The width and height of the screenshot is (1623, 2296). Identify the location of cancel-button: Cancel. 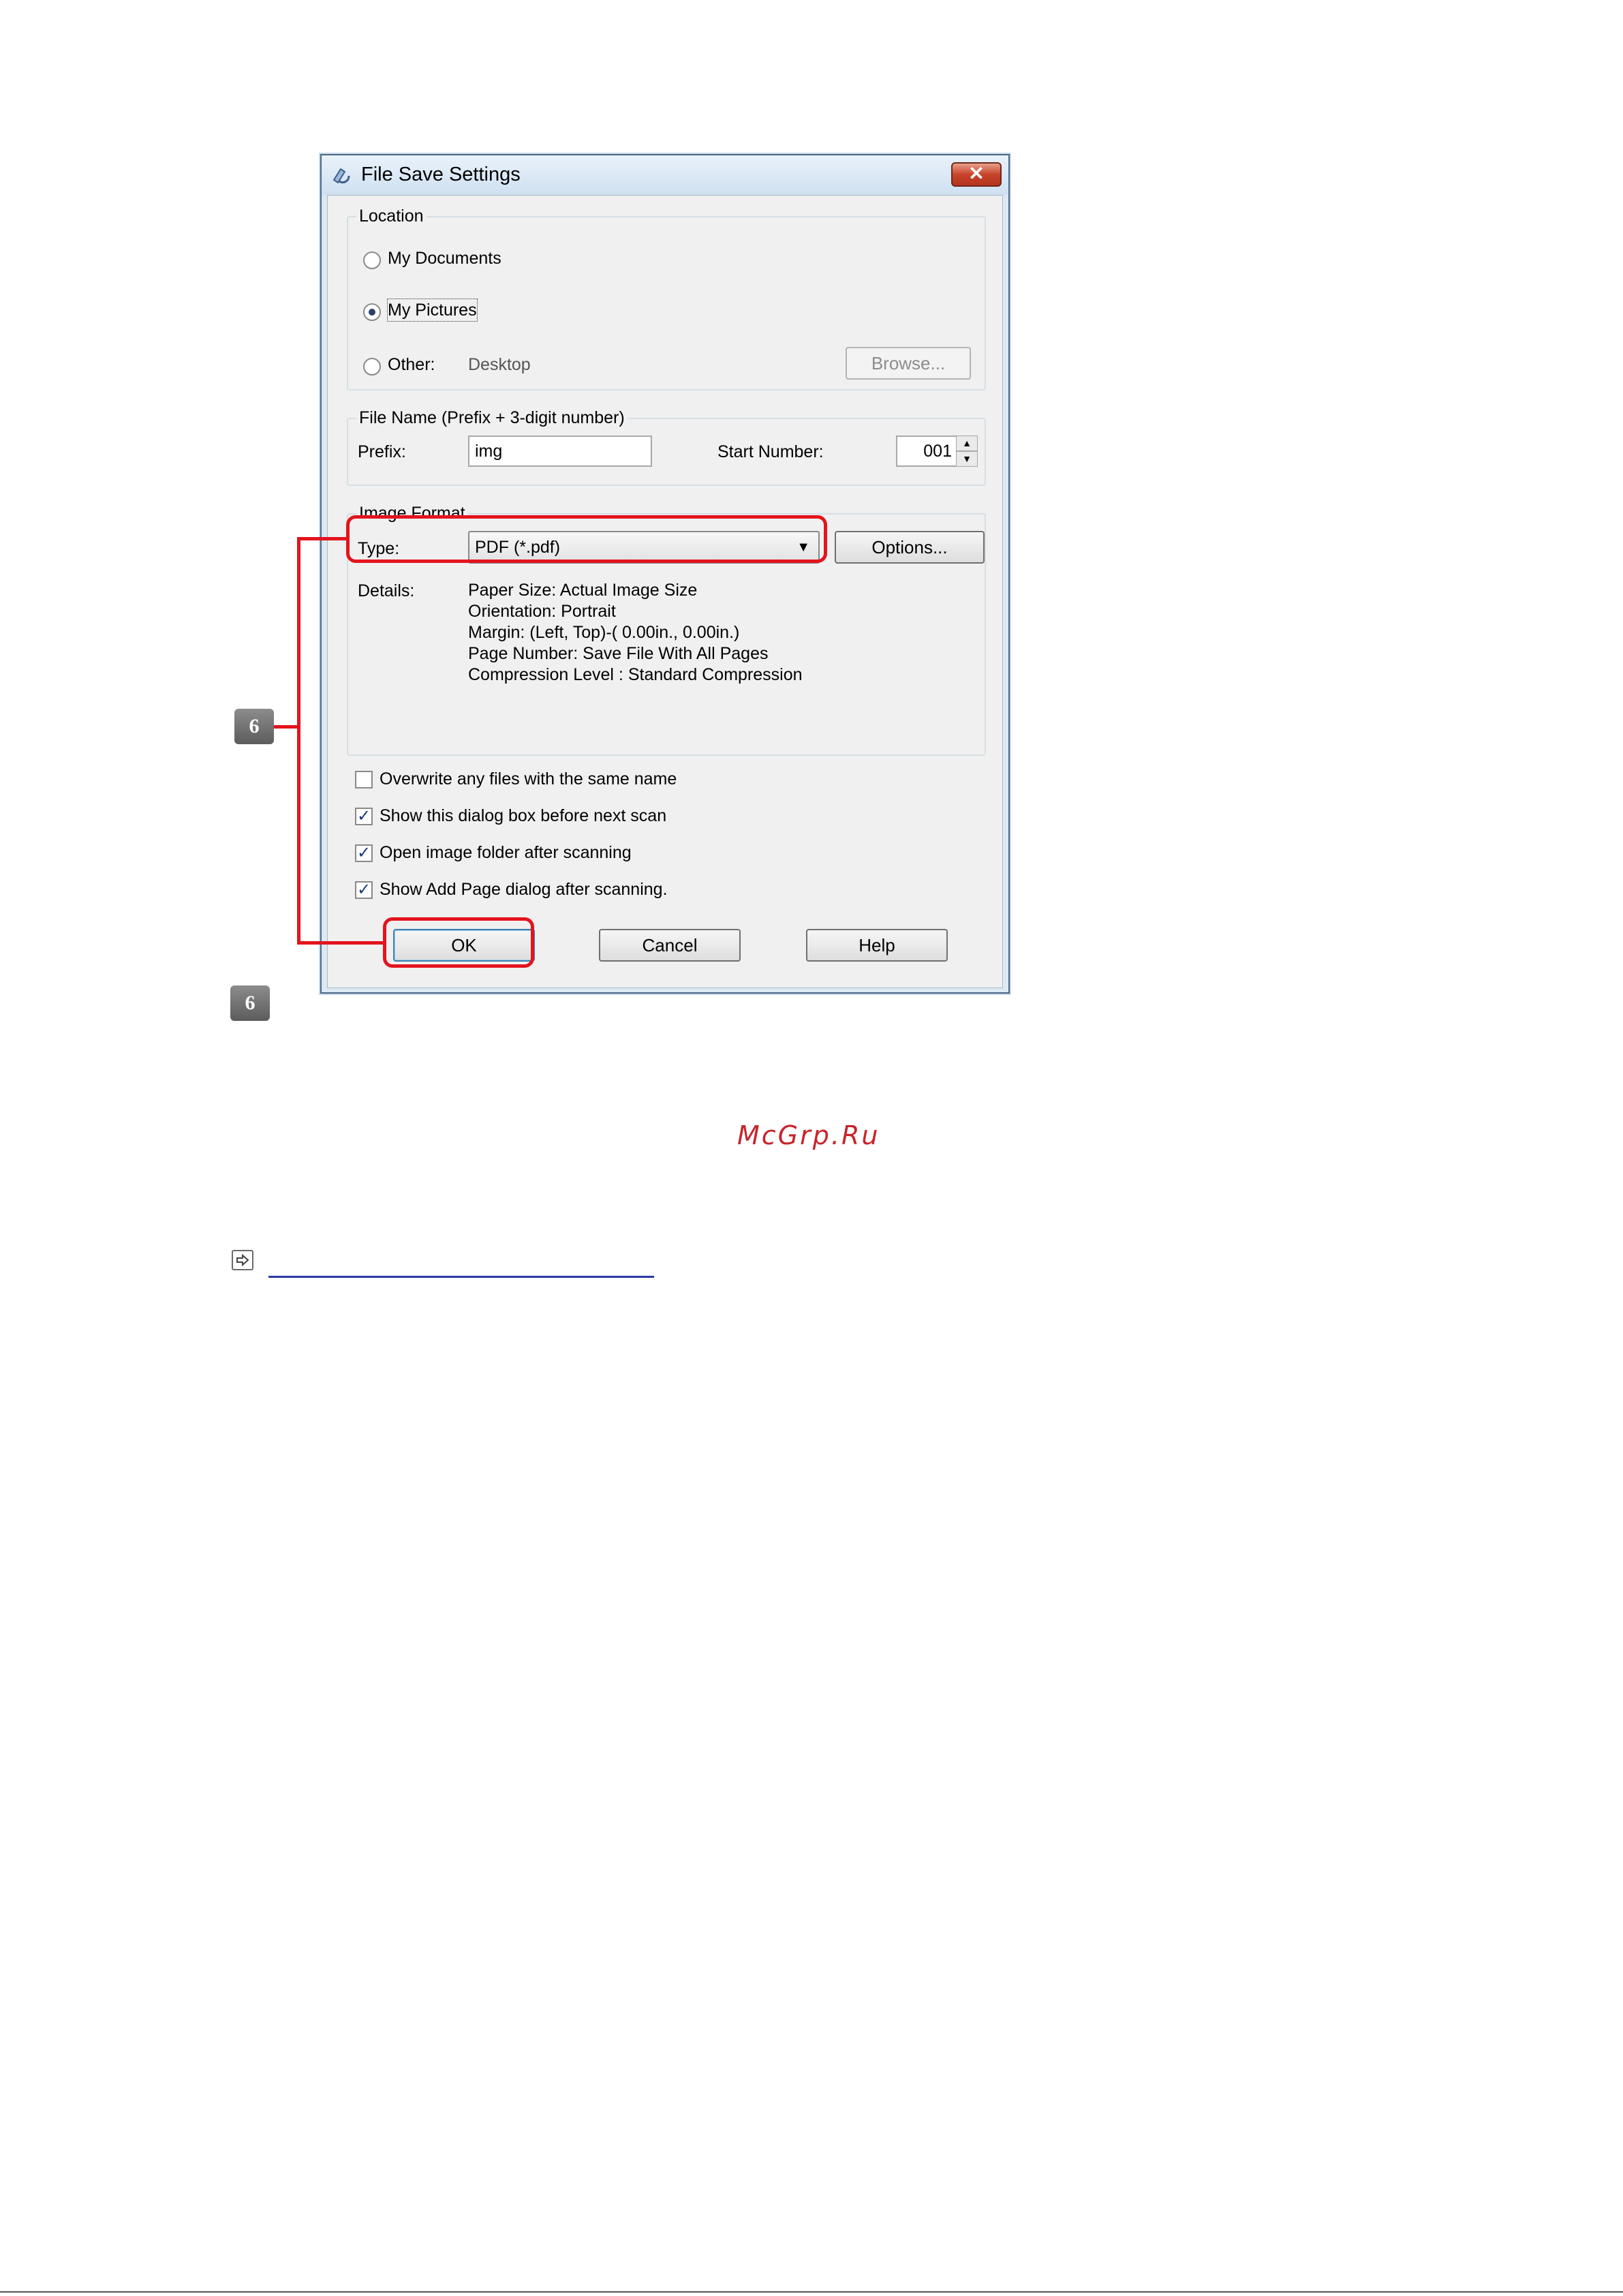
(670, 946).